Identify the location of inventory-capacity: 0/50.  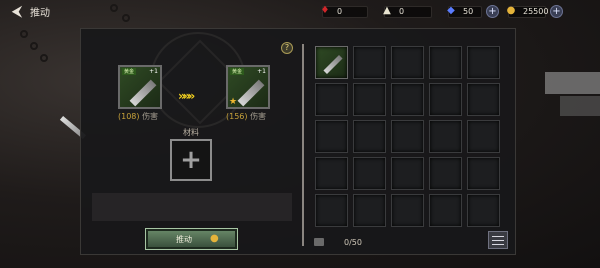
(344, 242).